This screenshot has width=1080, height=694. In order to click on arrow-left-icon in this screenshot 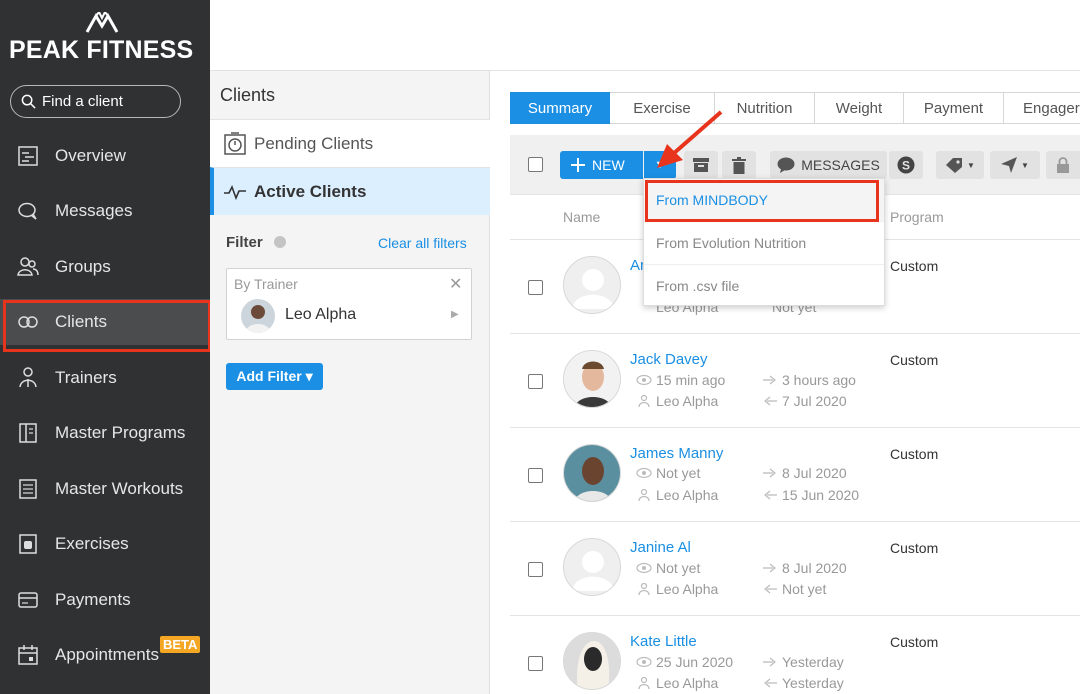, I will do `click(770, 589)`.